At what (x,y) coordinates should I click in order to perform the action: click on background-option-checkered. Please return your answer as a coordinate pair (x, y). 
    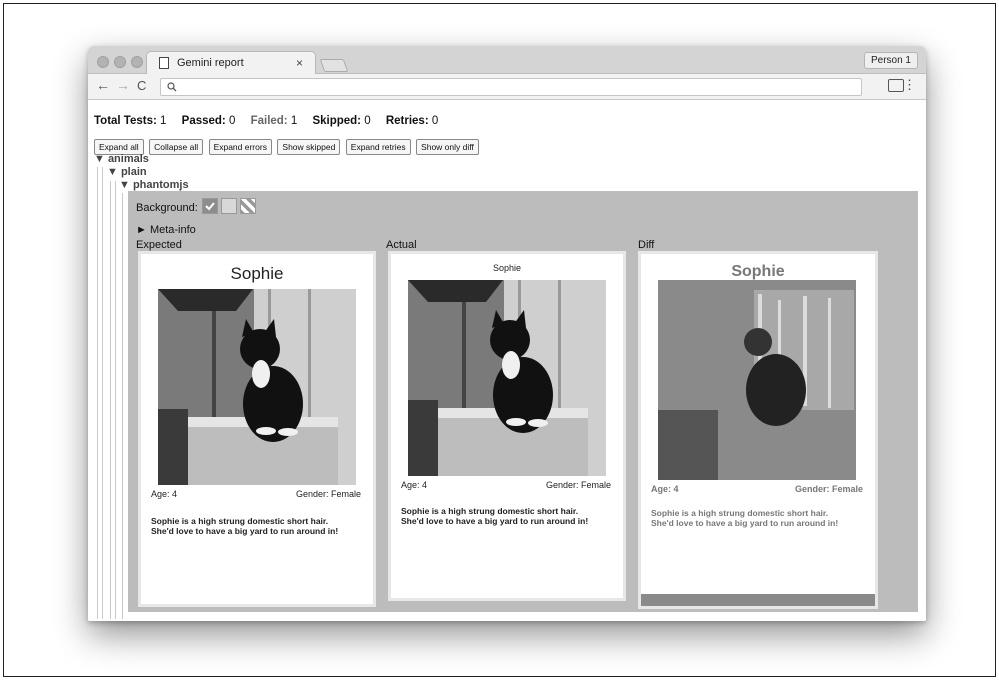
    Looking at the image, I should click on (248, 206).